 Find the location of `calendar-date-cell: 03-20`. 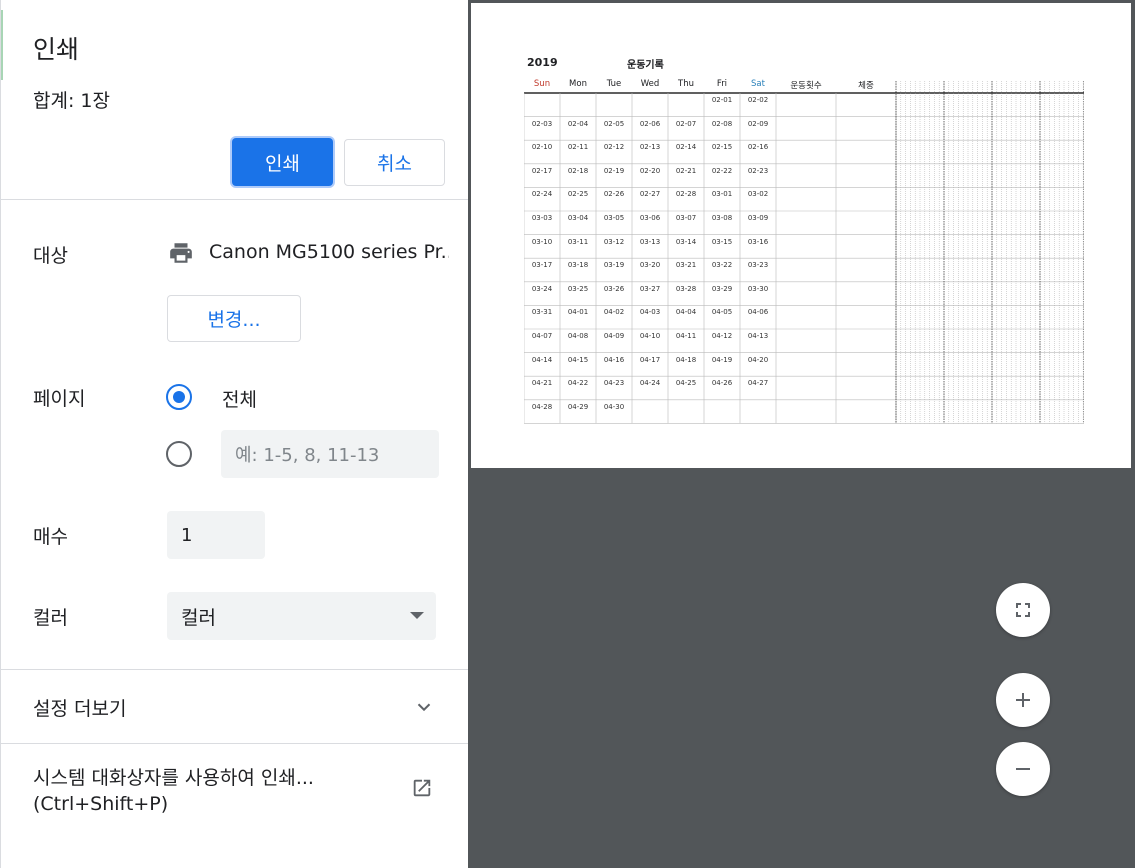

calendar-date-cell: 03-20 is located at coordinates (650, 265).